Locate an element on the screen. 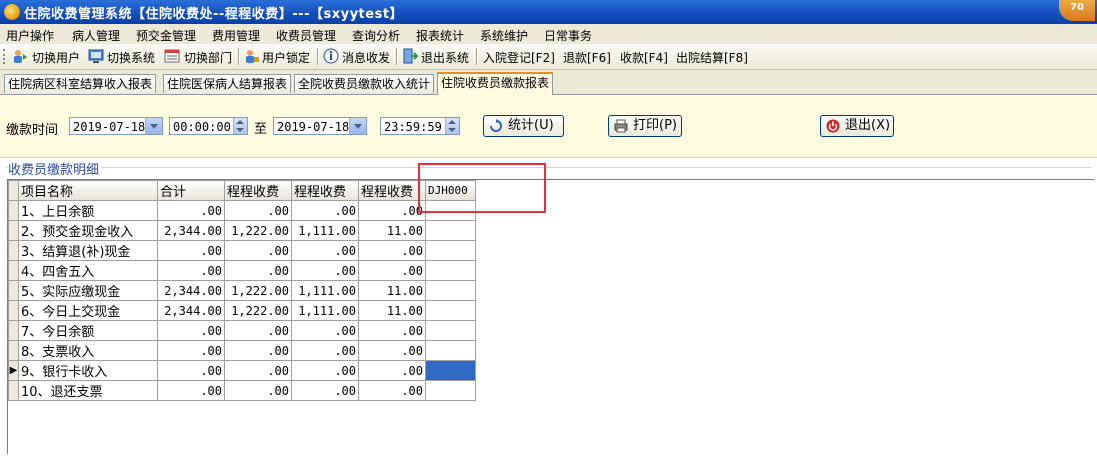 This screenshot has height=456, width=1097. menu-cashier: 收费员管理 is located at coordinates (306, 35).